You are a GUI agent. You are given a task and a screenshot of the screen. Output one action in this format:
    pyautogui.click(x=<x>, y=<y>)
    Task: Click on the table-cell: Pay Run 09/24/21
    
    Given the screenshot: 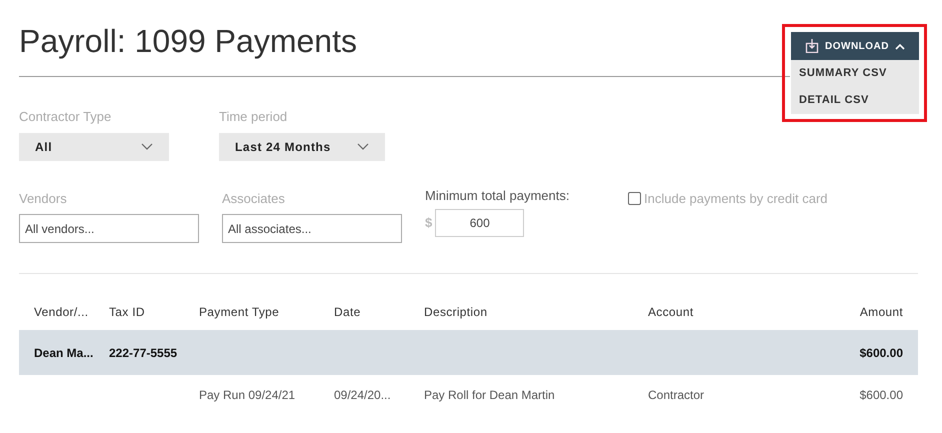 What is the action you would take?
    pyautogui.click(x=247, y=395)
    